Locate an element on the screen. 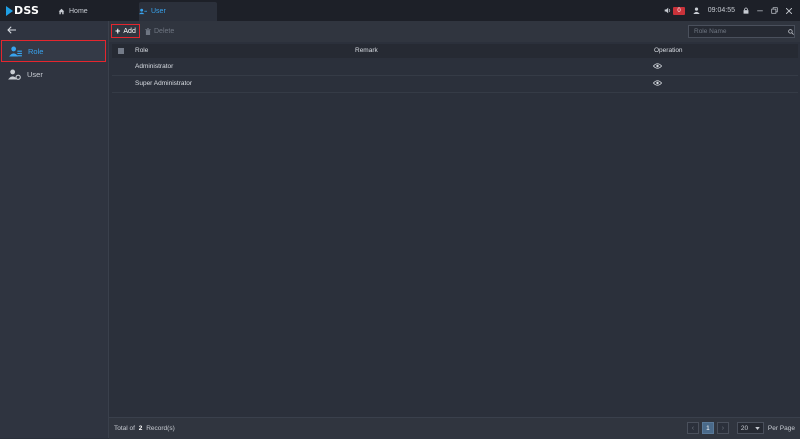 This screenshot has width=800, height=439. add-button: + Add is located at coordinates (125, 31).